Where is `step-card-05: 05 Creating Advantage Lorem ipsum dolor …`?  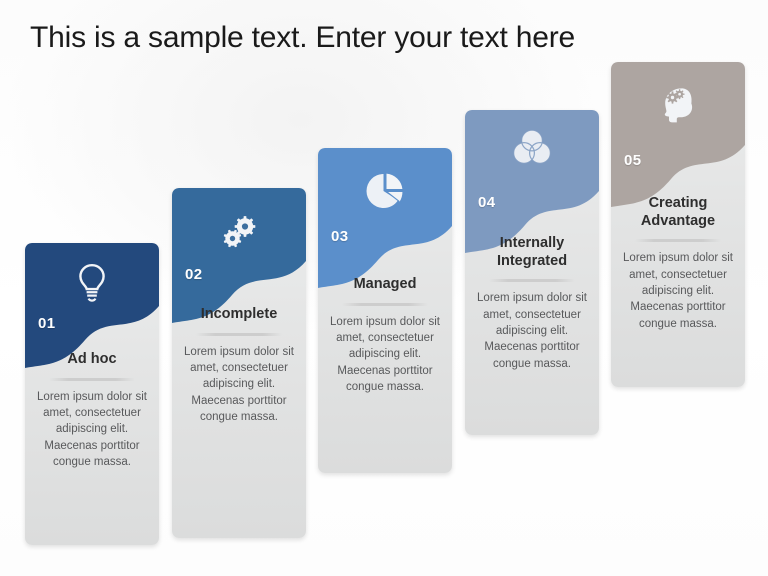 step-card-05: 05 Creating Advantage Lorem ipsum dolor … is located at coordinates (678, 224).